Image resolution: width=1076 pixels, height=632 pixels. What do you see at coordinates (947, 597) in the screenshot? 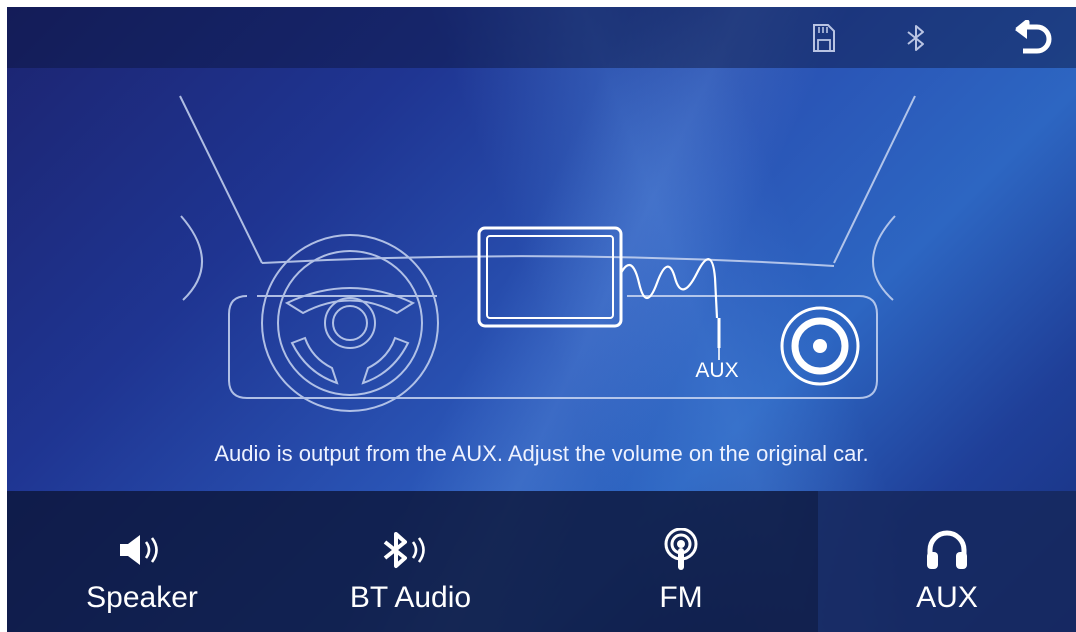
I see `tab-aux-label: AUX` at bounding box center [947, 597].